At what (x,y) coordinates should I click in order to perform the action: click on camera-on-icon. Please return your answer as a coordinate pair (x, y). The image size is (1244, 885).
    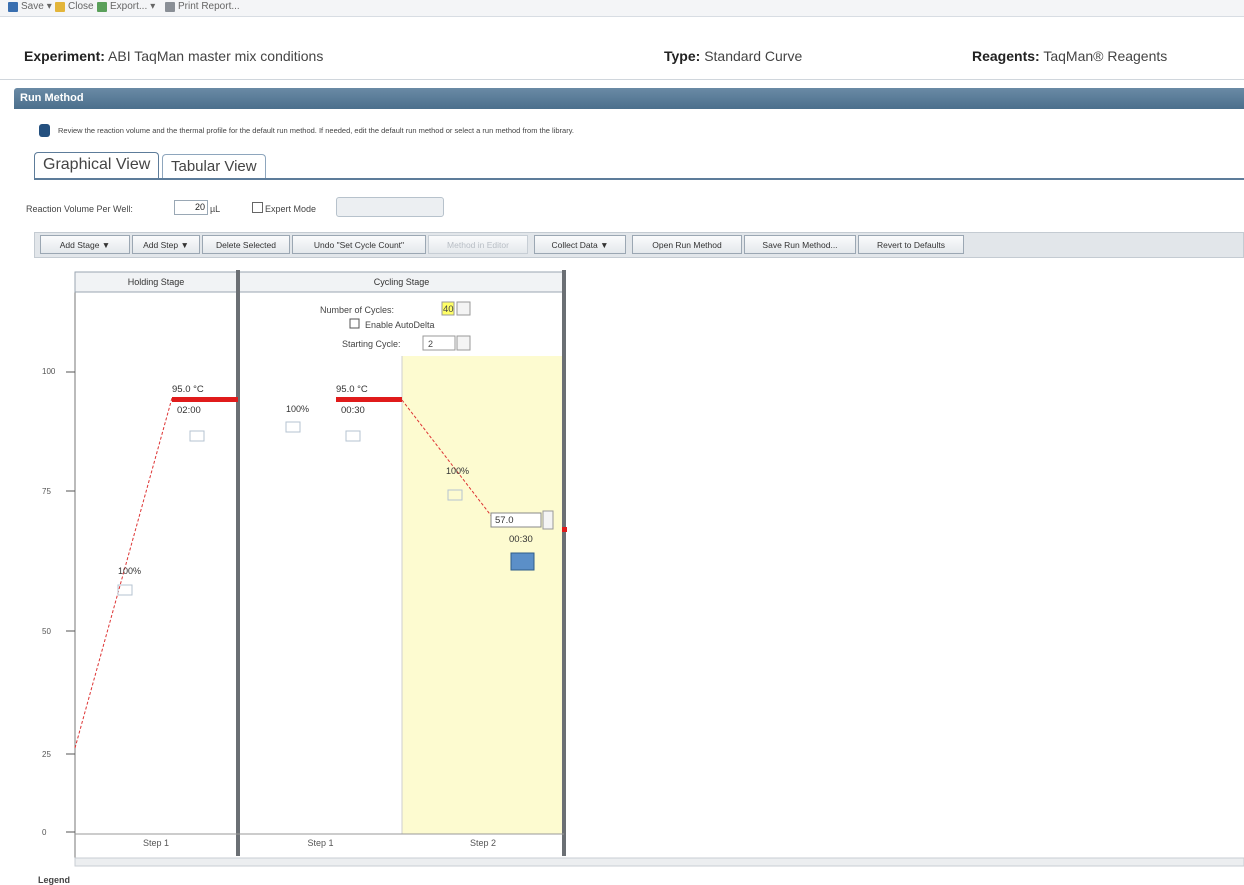
    Looking at the image, I should click on (522, 561).